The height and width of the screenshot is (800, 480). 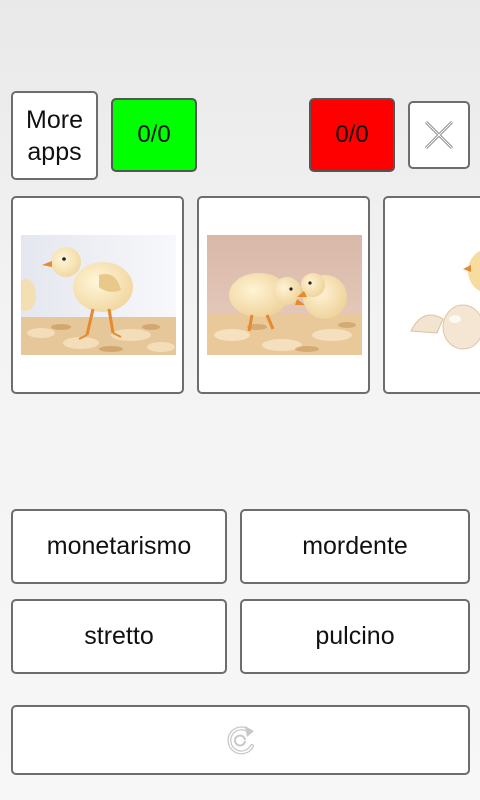 I want to click on answer-label: monetarismo, so click(x=119, y=546).